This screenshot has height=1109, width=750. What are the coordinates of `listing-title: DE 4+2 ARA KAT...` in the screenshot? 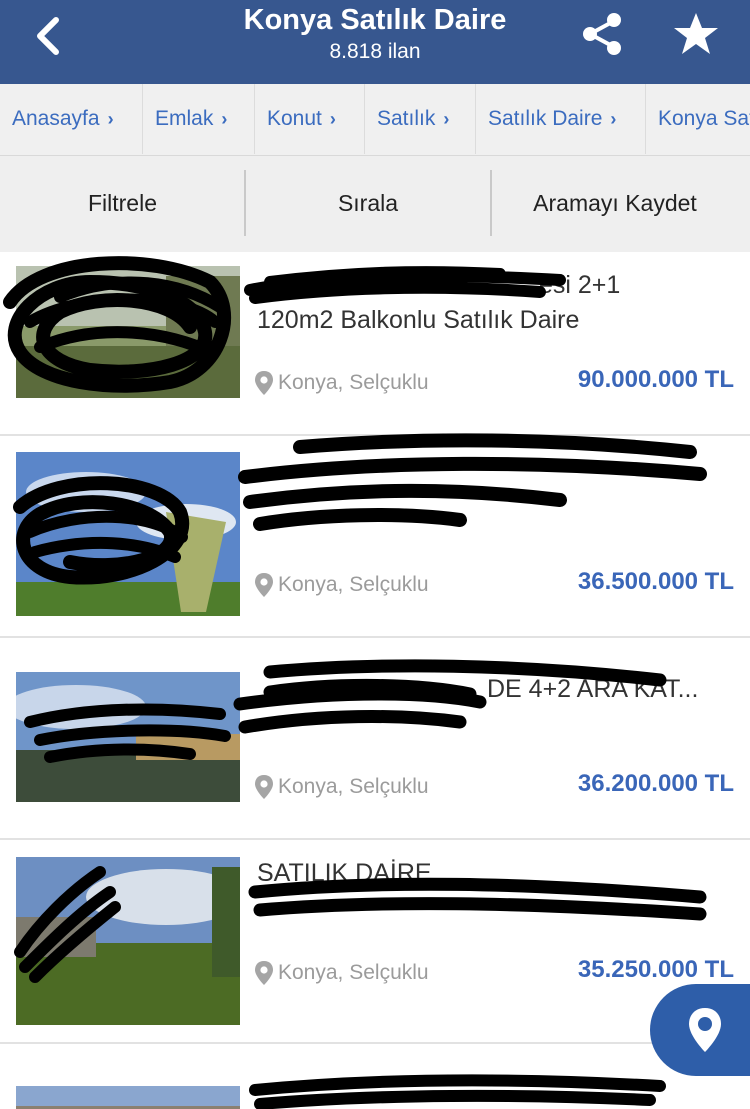 It's located at (593, 689).